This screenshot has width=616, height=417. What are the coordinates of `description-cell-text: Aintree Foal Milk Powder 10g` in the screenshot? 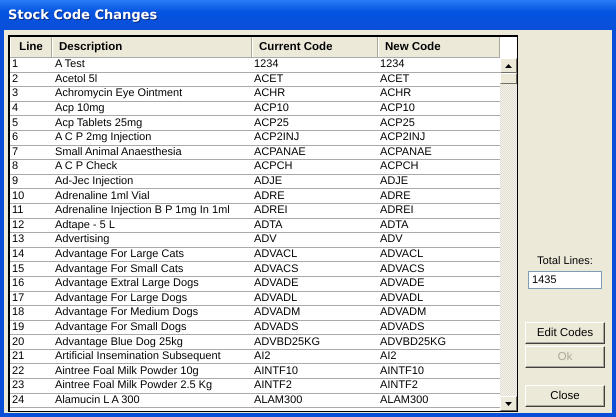 It's located at (127, 371).